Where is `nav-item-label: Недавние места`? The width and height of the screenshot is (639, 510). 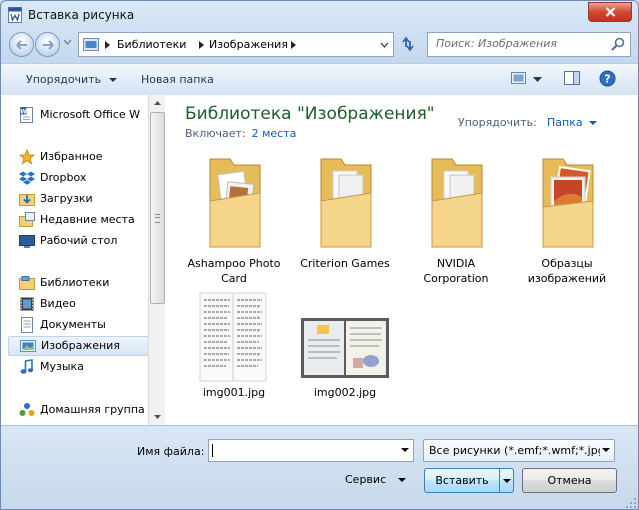
nav-item-label: Недавние места is located at coordinates (87, 219).